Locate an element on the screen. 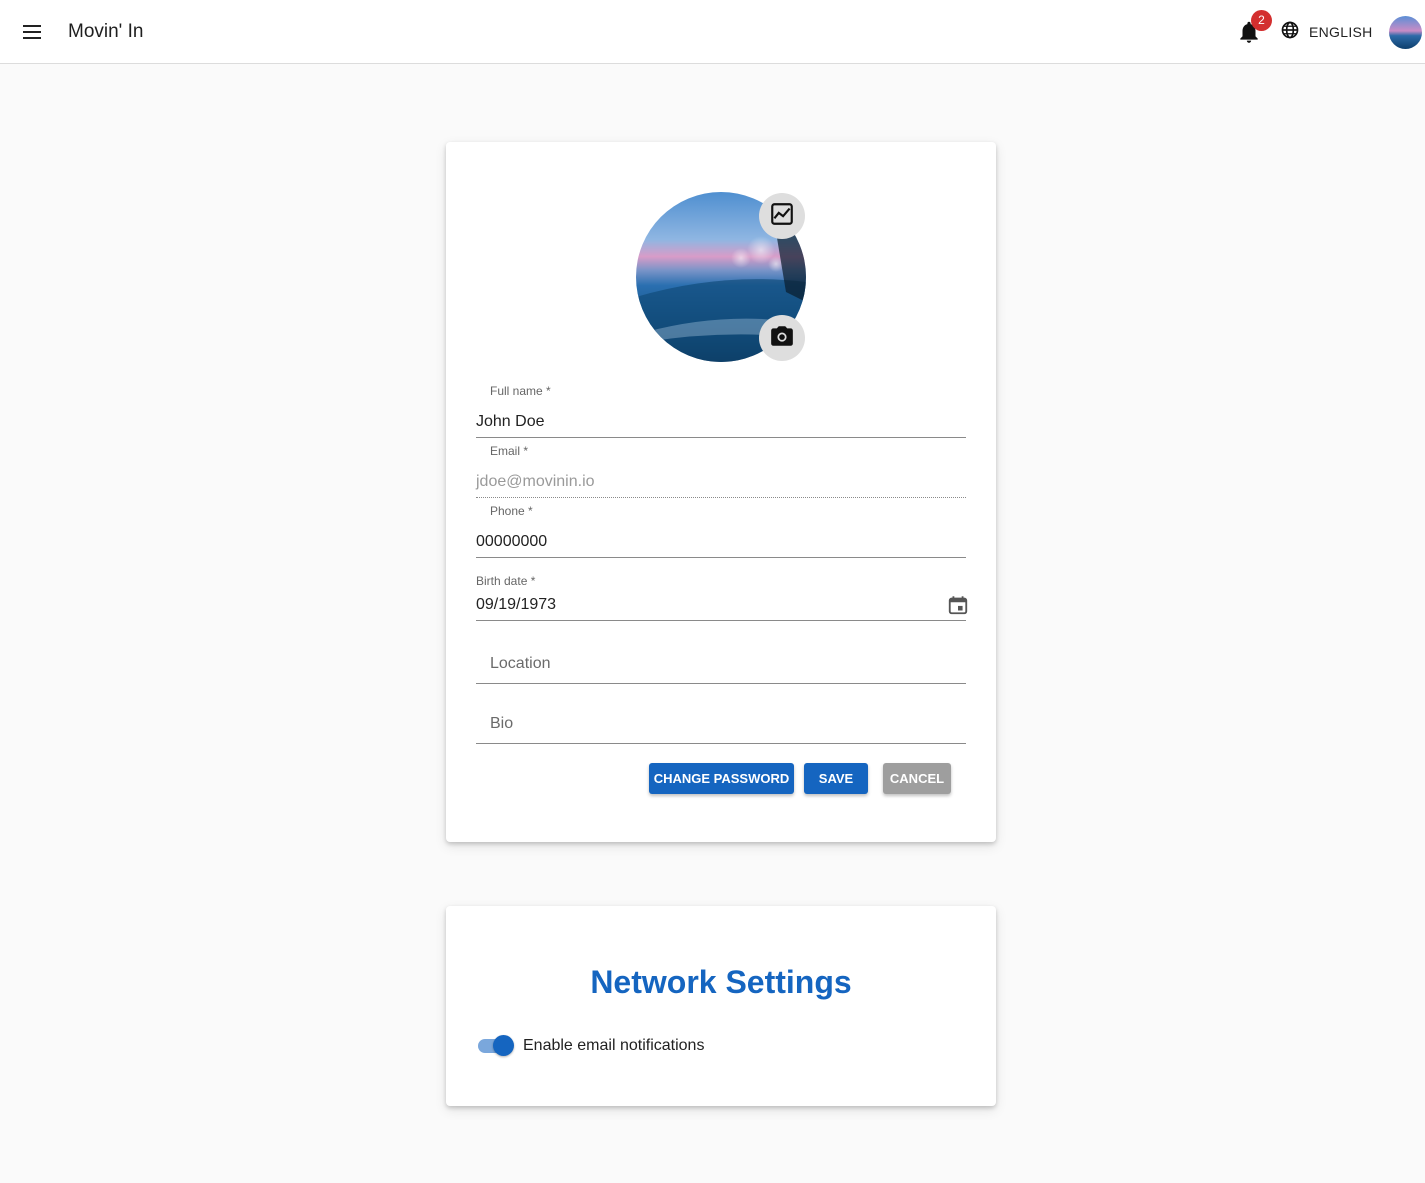  language-button: ENGLISH is located at coordinates (1326, 32).